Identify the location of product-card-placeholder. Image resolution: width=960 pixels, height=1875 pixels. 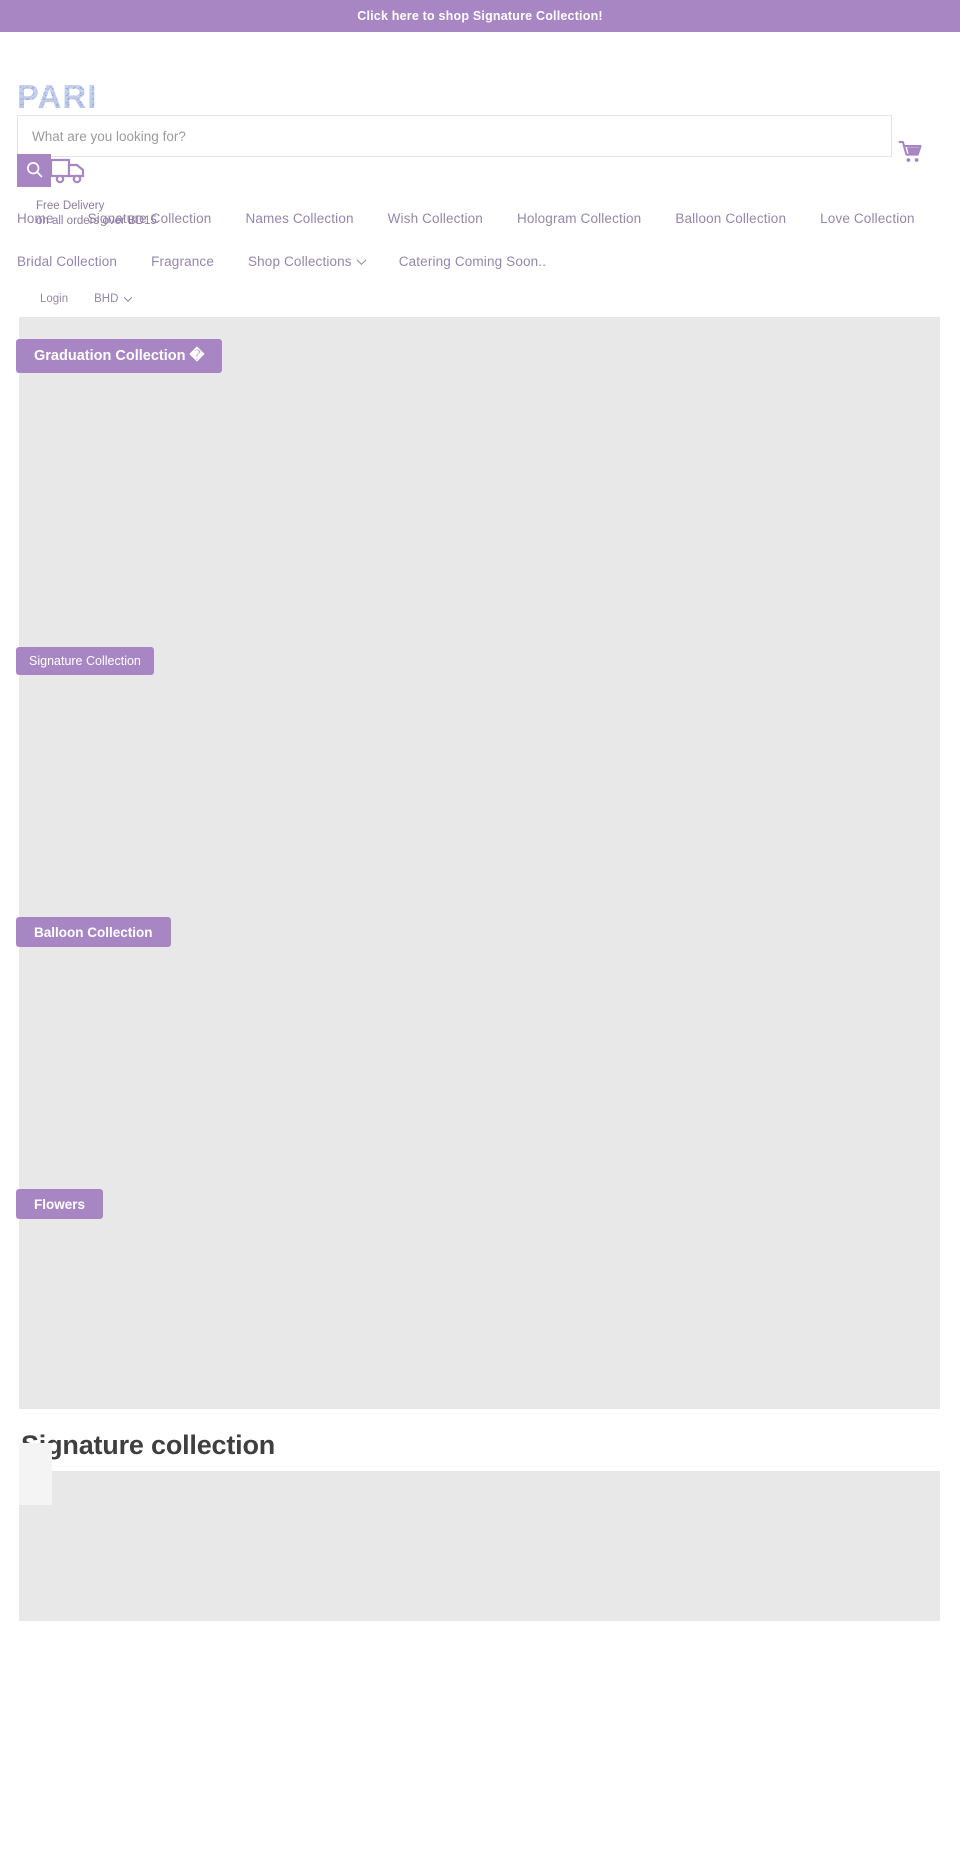
(35, 1473).